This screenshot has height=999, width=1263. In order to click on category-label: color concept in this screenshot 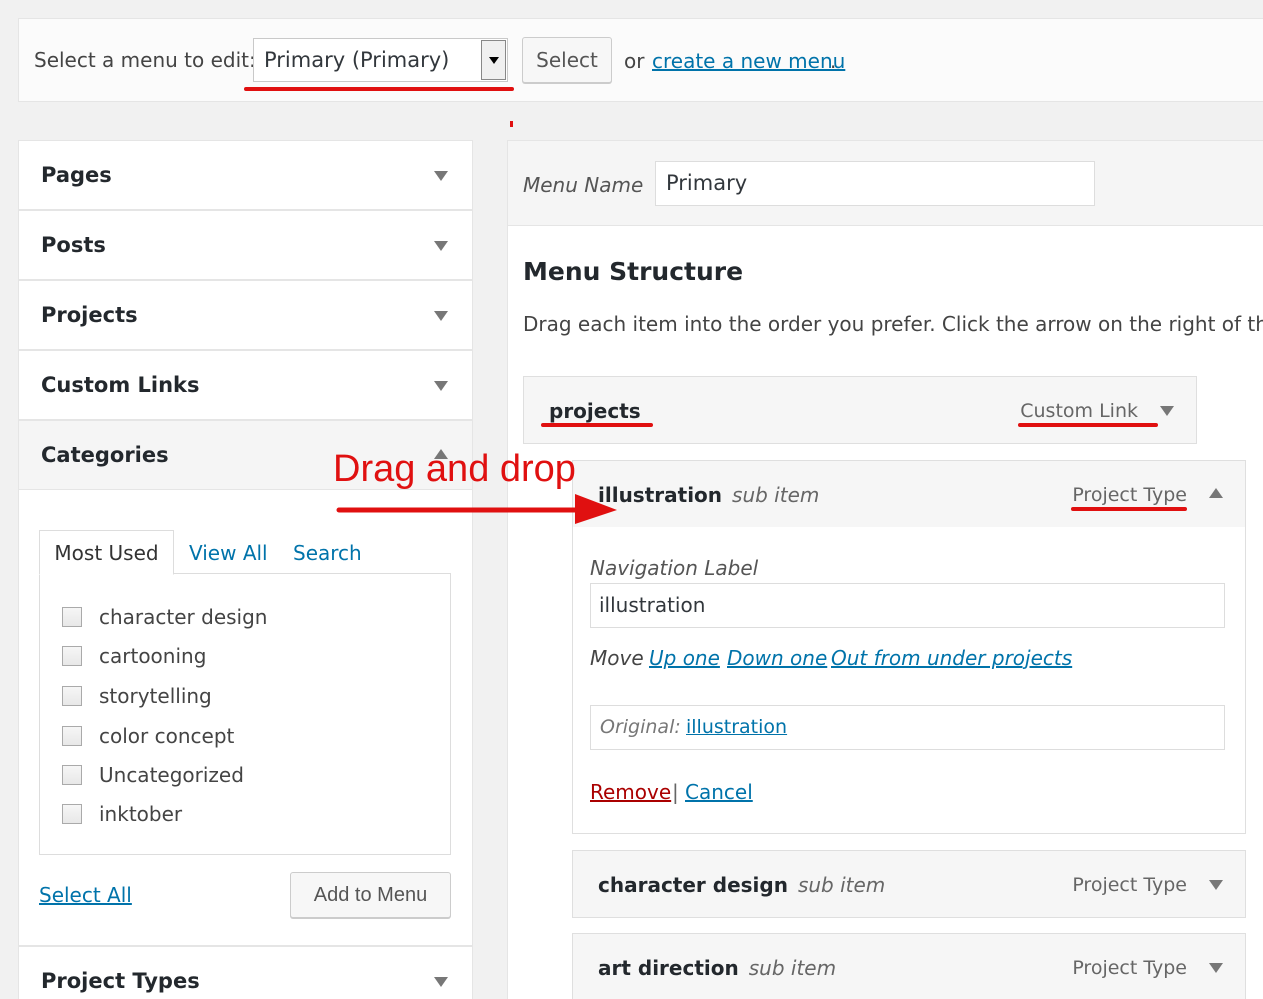, I will do `click(167, 736)`.